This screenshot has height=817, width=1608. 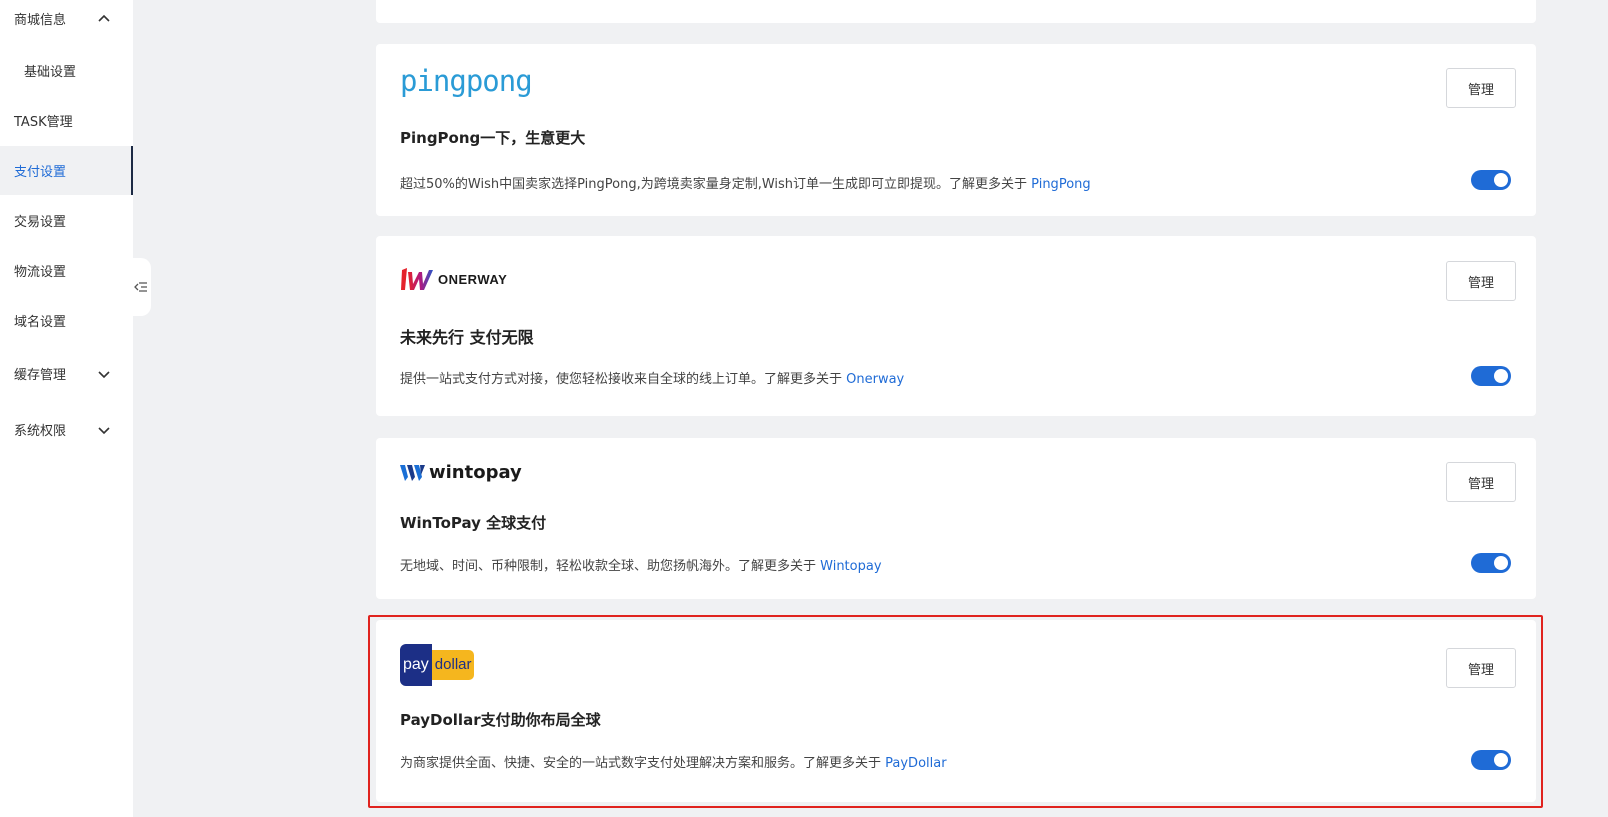 I want to click on sidebar-item-trade-settings: 交易设置, so click(x=66, y=220).